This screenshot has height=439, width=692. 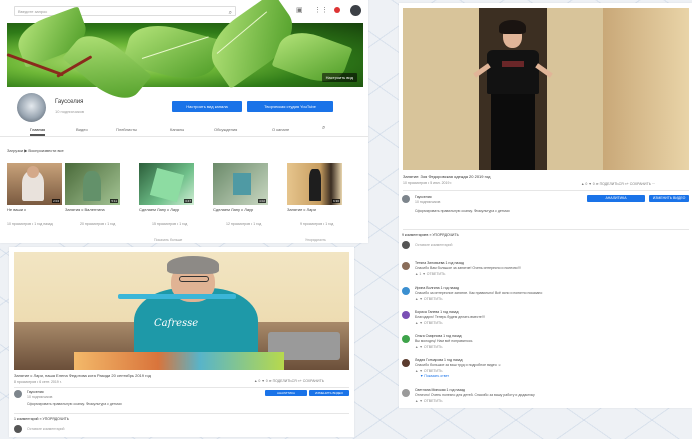 I want to click on commenter-name: Тетяна Зиновьева 1 год назад, so click(x=439, y=263).